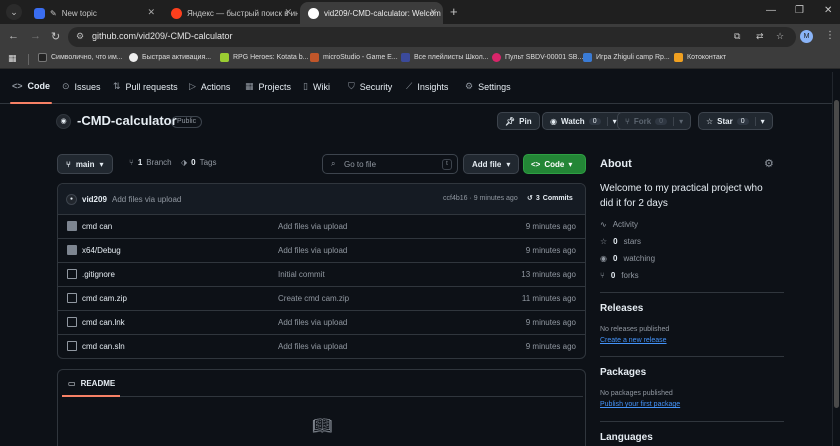  Describe the element at coordinates (633, 340) in the screenshot. I see `create-release-link: Create a new release` at that location.